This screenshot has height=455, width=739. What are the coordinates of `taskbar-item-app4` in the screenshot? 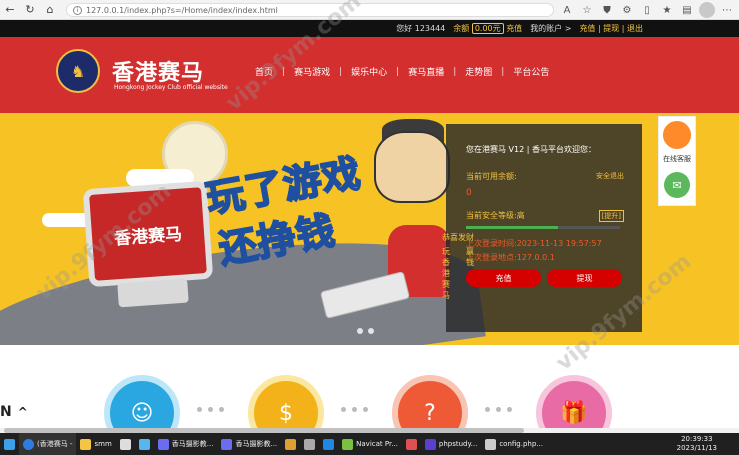 It's located at (411, 444).